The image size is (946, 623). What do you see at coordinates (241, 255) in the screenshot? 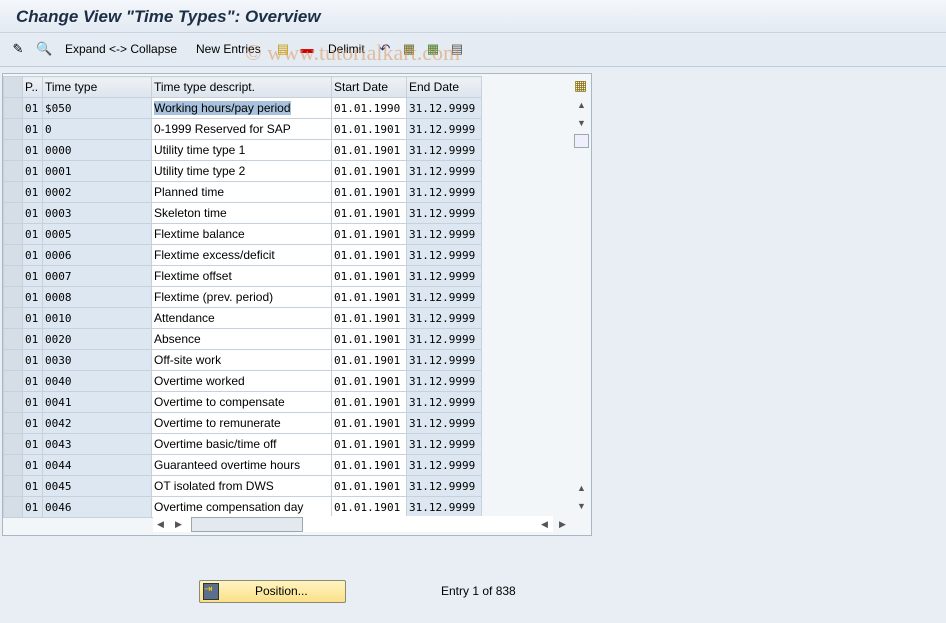
I see `cell-description: Flextime excess/deficit` at bounding box center [241, 255].